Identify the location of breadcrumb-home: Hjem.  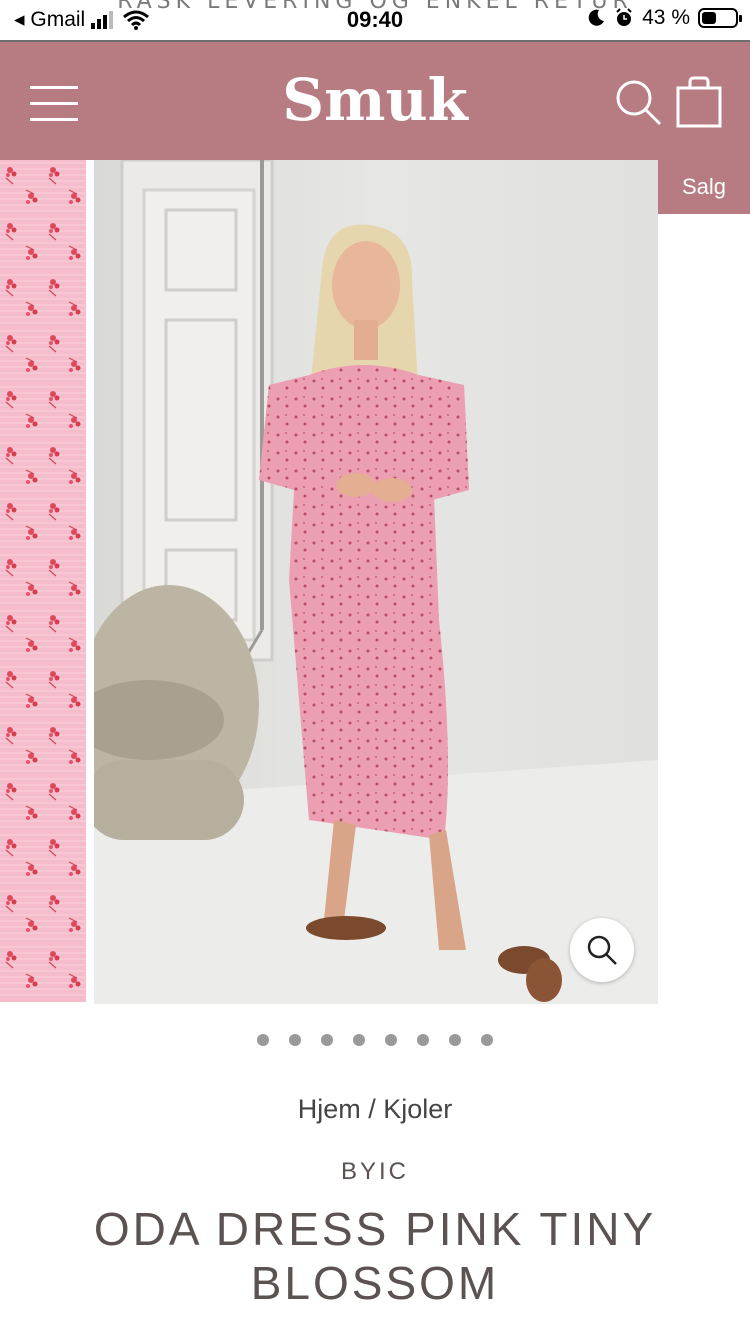
(329, 1109).